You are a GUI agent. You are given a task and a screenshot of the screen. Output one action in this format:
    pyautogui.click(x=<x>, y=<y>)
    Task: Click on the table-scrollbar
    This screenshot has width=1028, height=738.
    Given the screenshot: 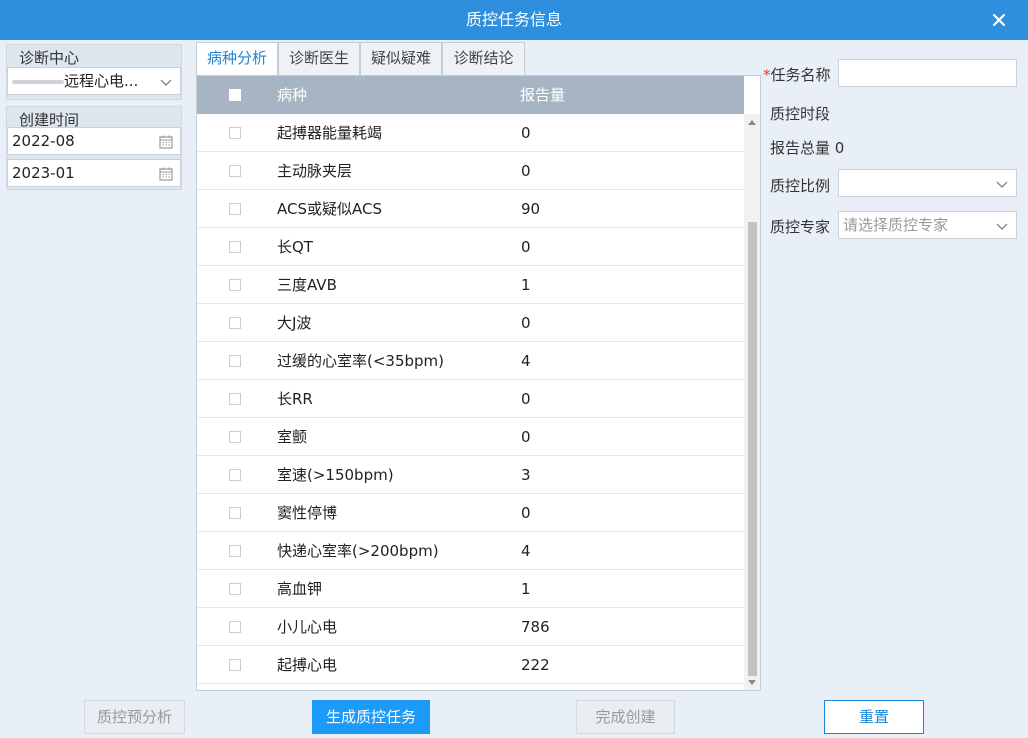 What is the action you would take?
    pyautogui.click(x=752, y=402)
    